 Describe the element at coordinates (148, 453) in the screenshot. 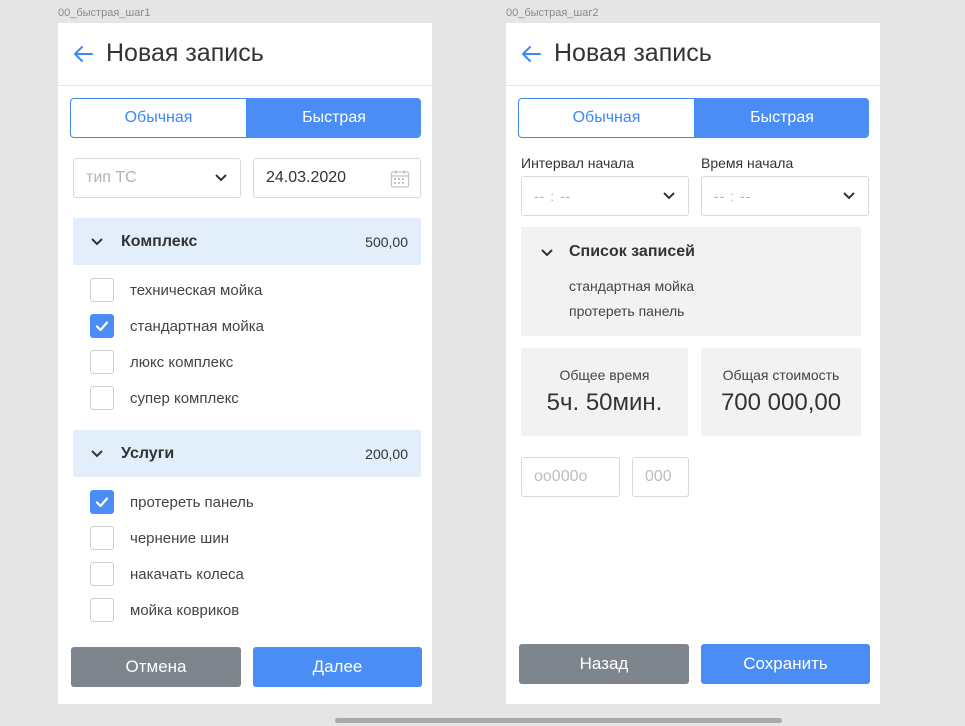

I see `section-title: Услуги` at that location.